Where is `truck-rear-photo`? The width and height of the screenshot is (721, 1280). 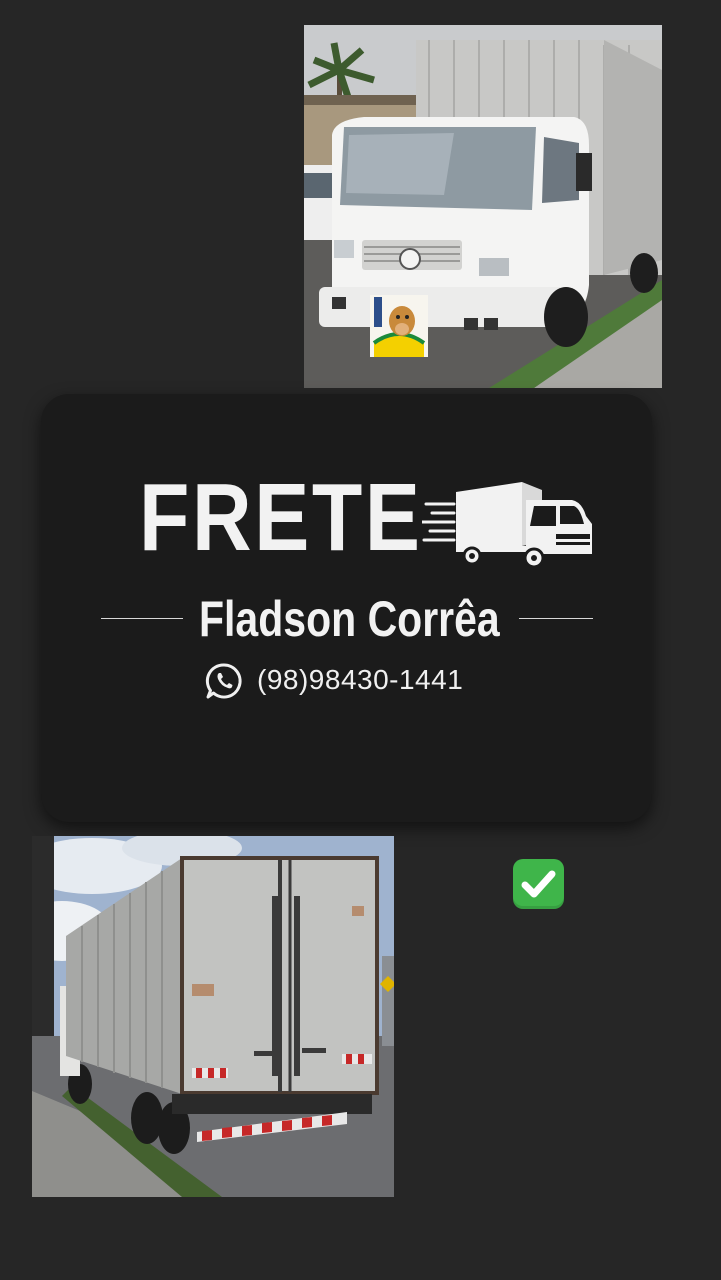 truck-rear-photo is located at coordinates (213, 1016).